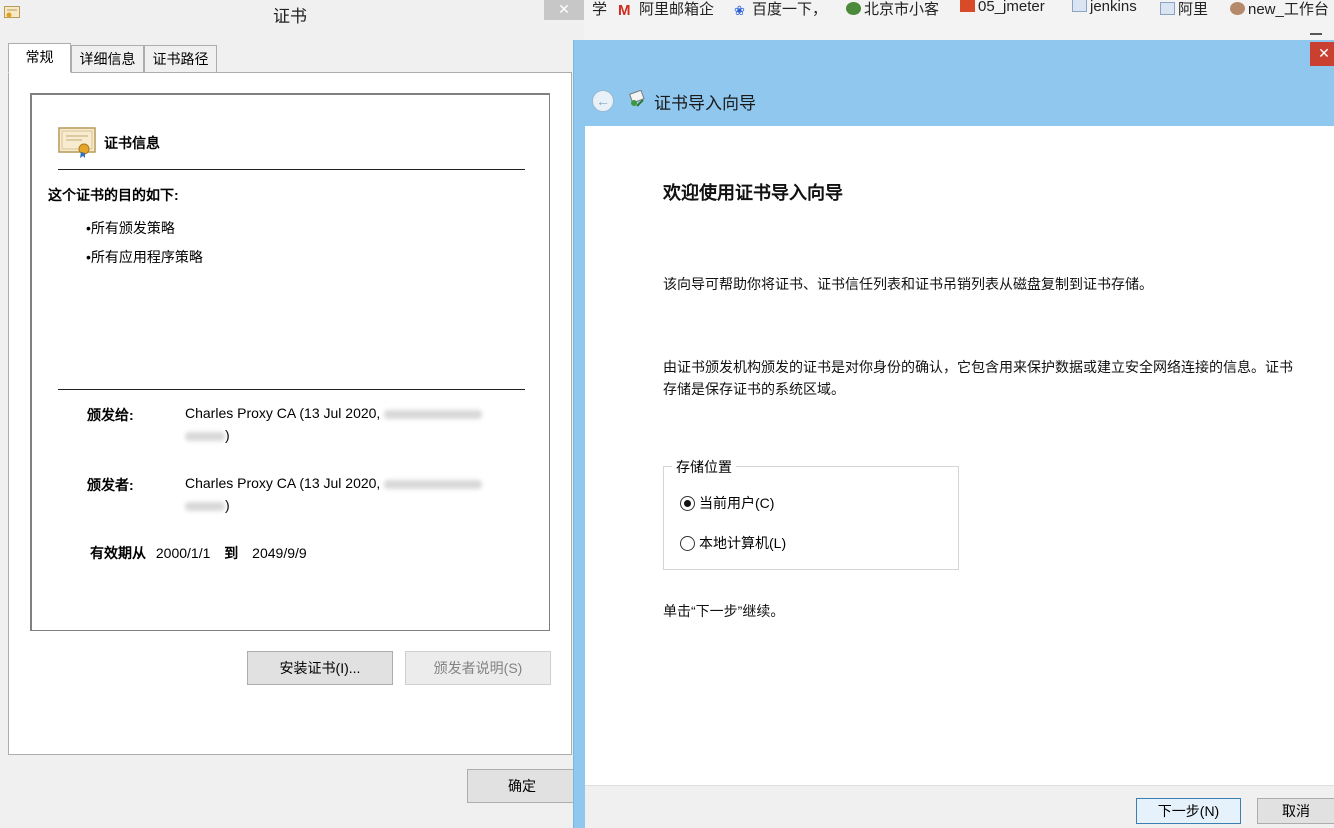  What do you see at coordinates (77, 142) in the screenshot?
I see `certificate-icon` at bounding box center [77, 142].